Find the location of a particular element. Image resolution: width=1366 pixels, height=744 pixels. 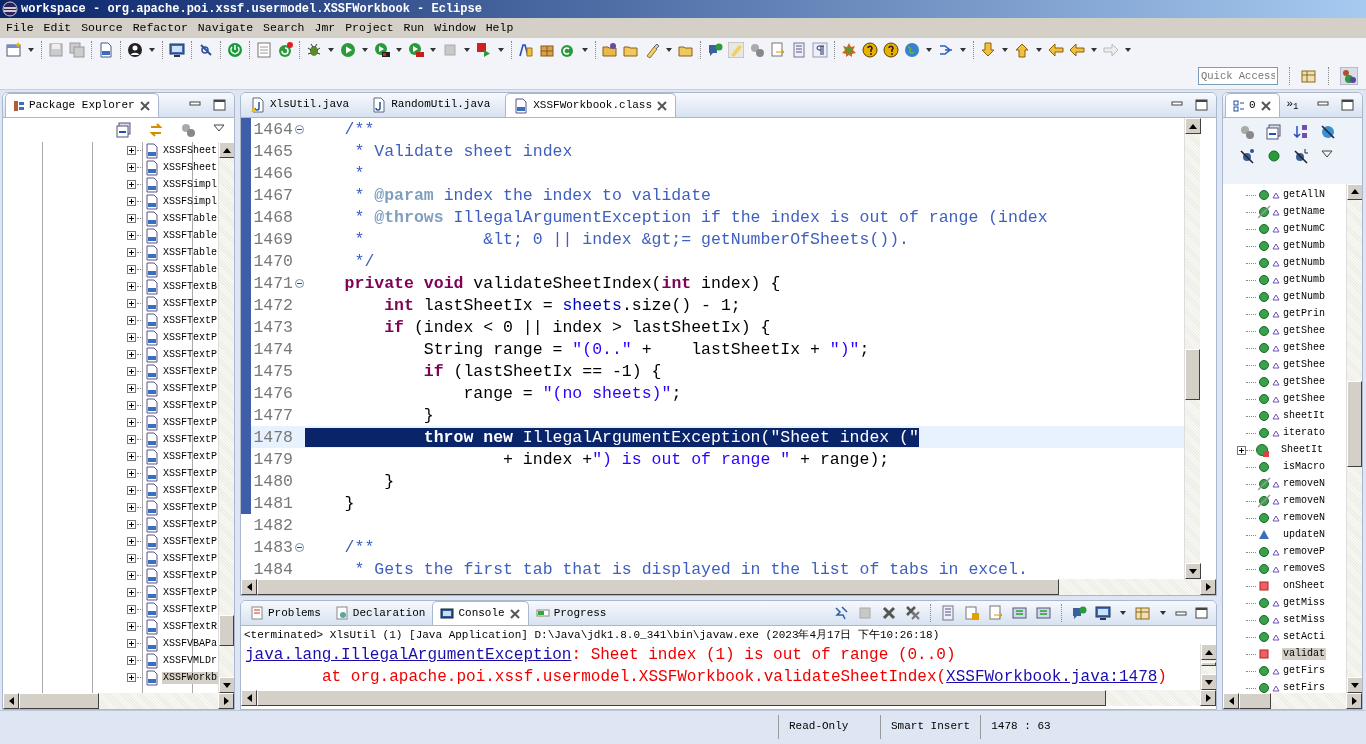

outline-item: getMiss is located at coordinates (1304, 603).